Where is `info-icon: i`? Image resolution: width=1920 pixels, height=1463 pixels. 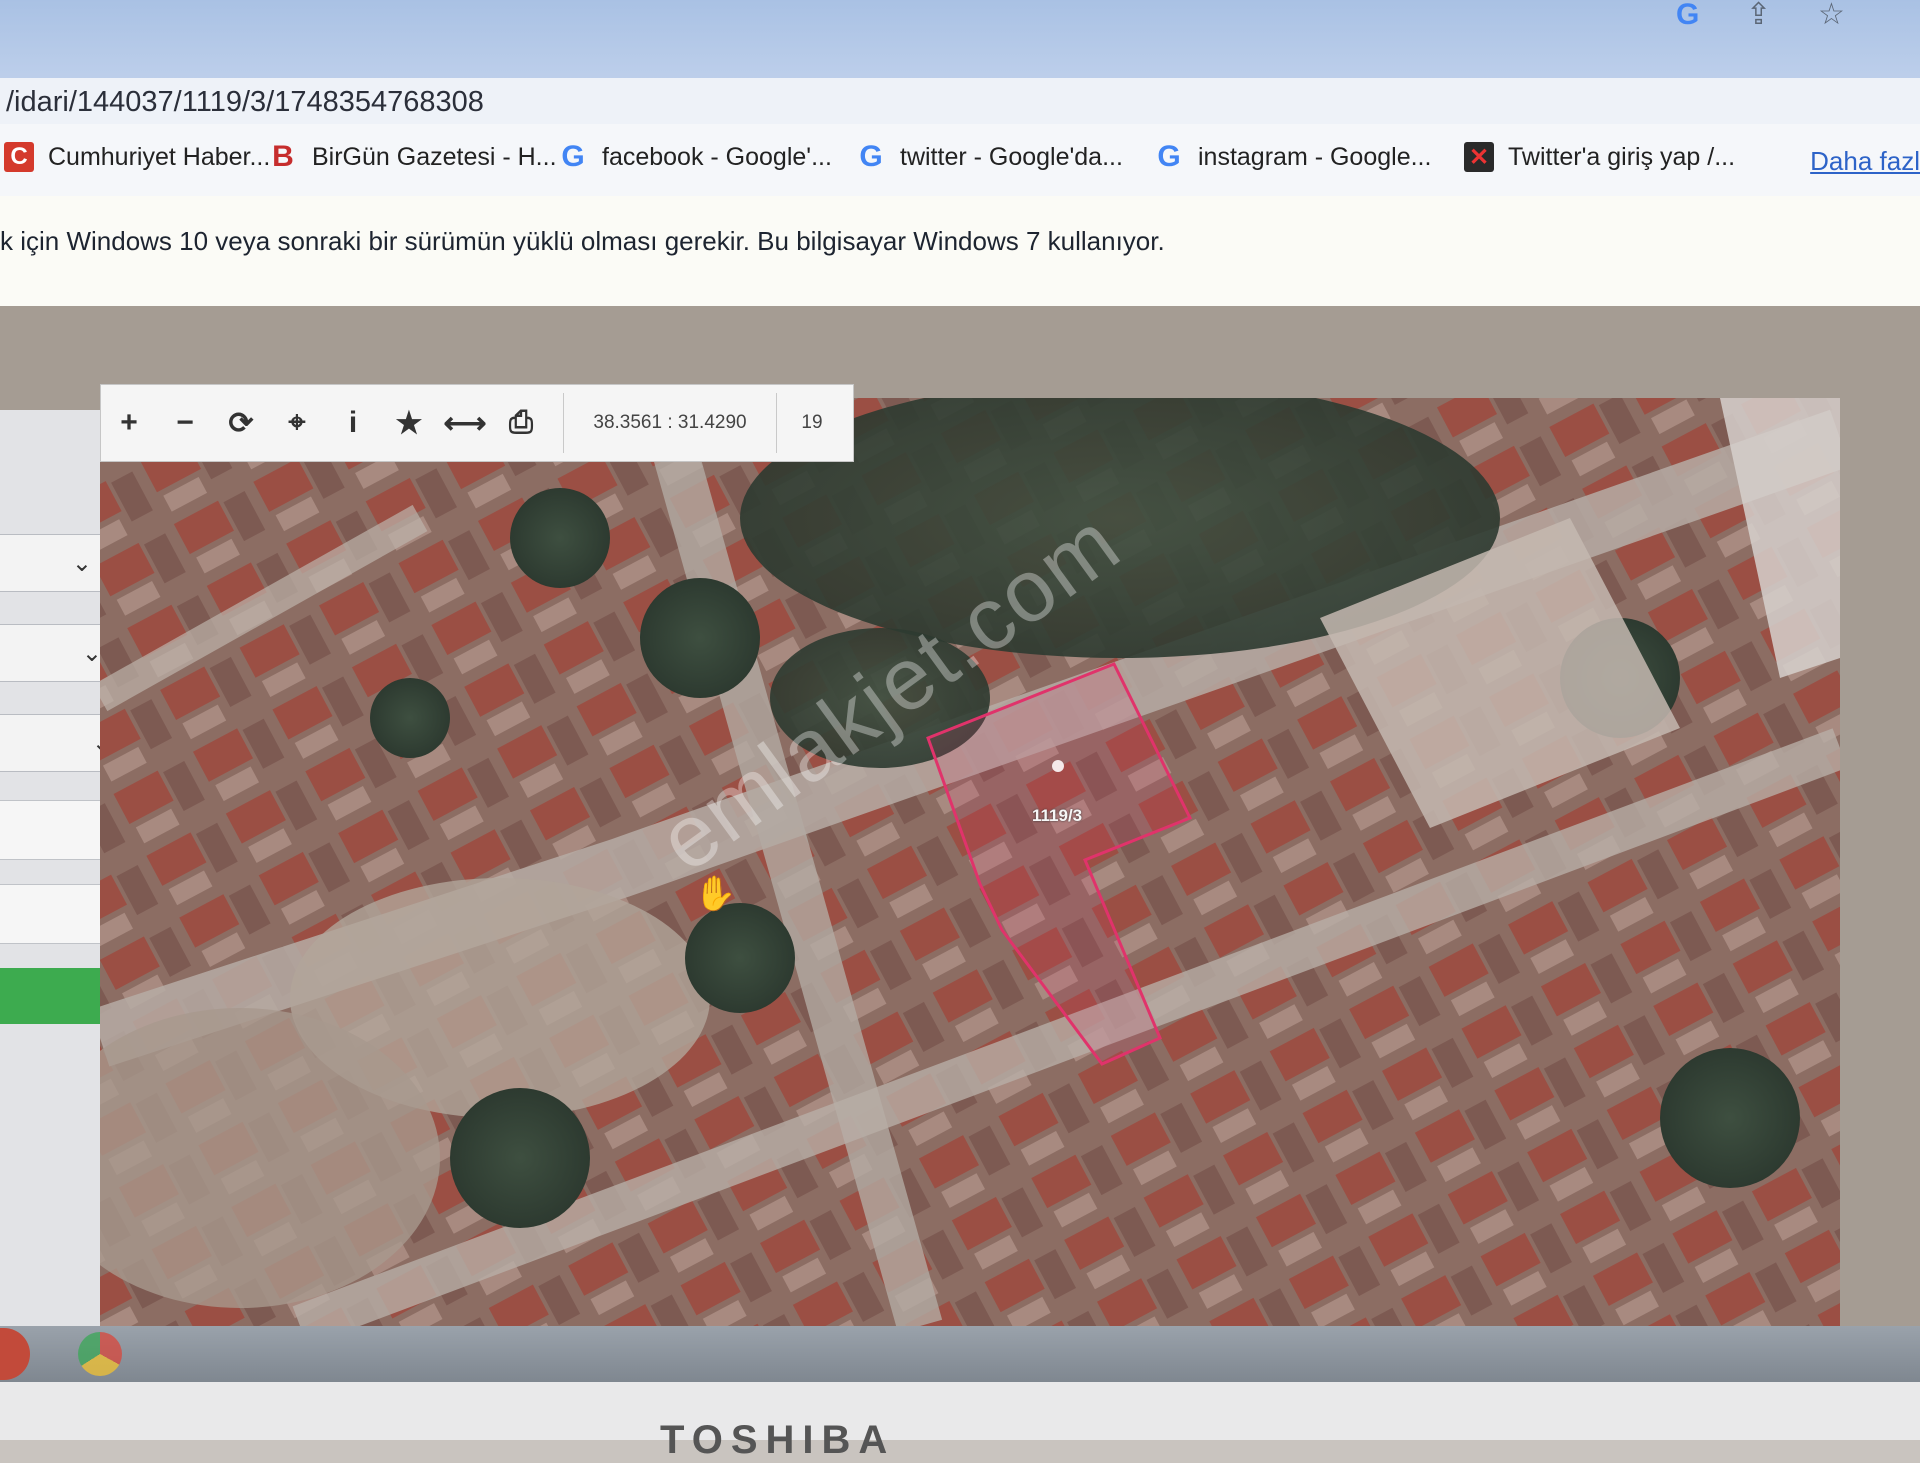
info-icon: i is located at coordinates (353, 423).